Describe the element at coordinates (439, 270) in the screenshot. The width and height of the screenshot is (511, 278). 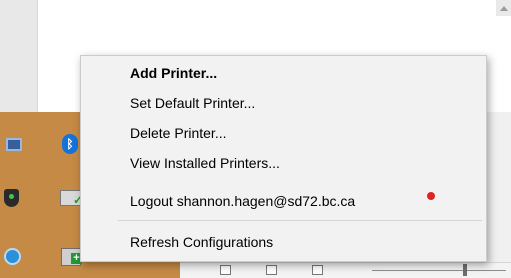
I see `zoom-slider-track` at that location.